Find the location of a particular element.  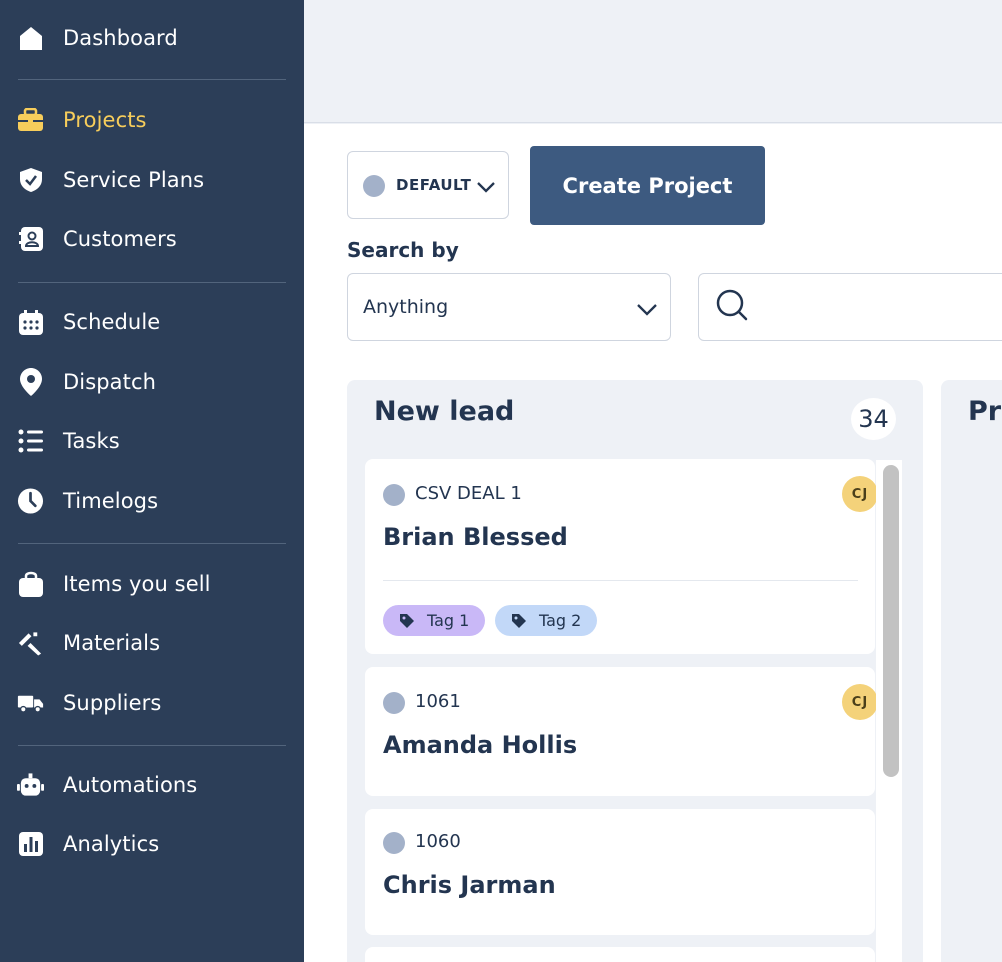

search-field-value: Anything is located at coordinates (406, 307).